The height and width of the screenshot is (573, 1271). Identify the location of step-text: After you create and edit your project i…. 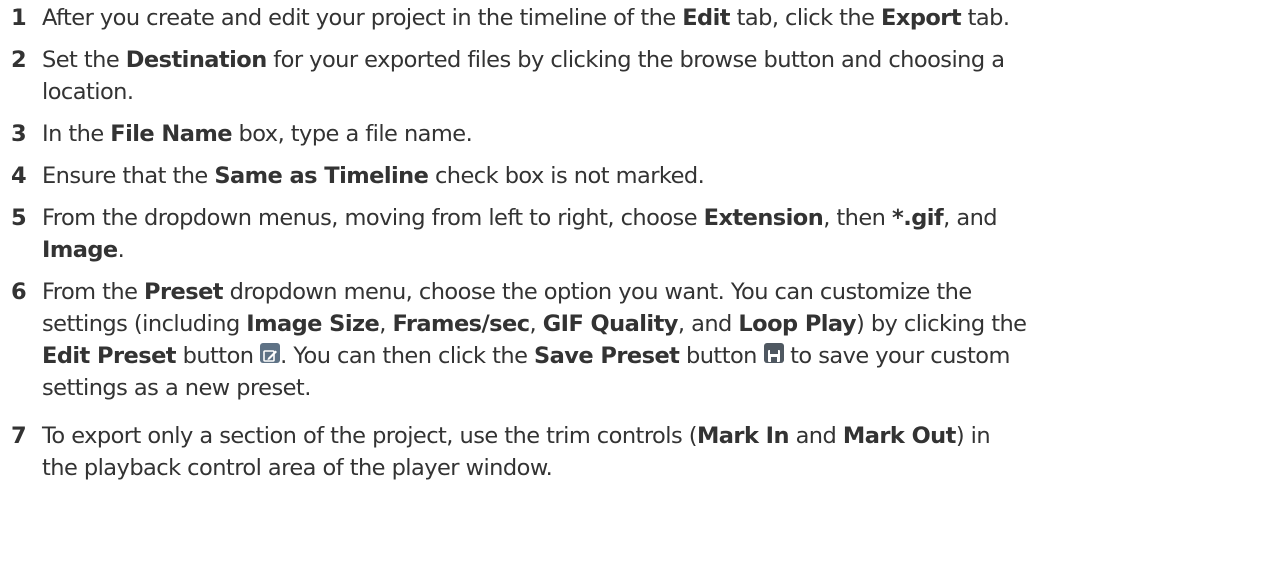
(362, 18).